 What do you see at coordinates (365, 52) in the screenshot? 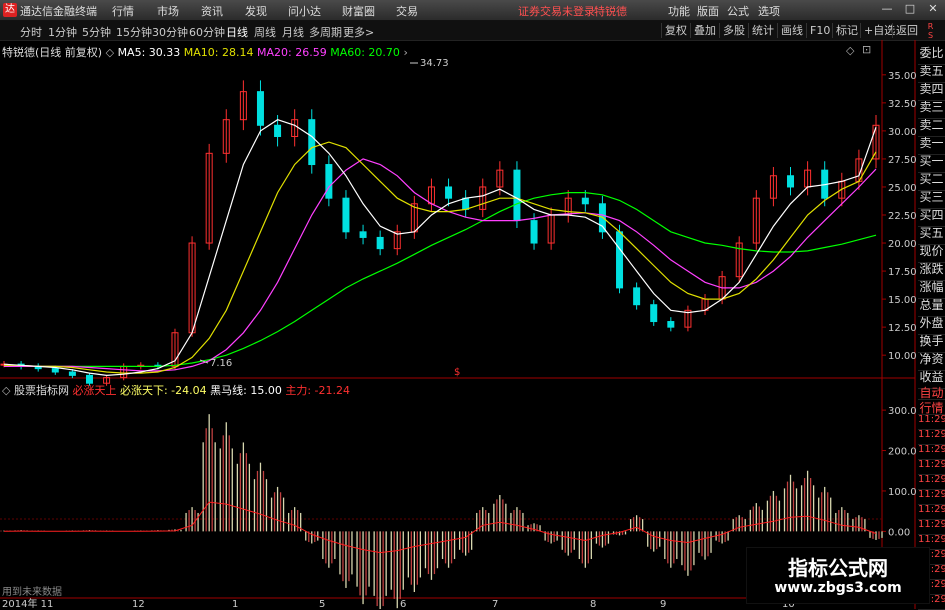
I see `ma60-label: MA60: 20.70` at bounding box center [365, 52].